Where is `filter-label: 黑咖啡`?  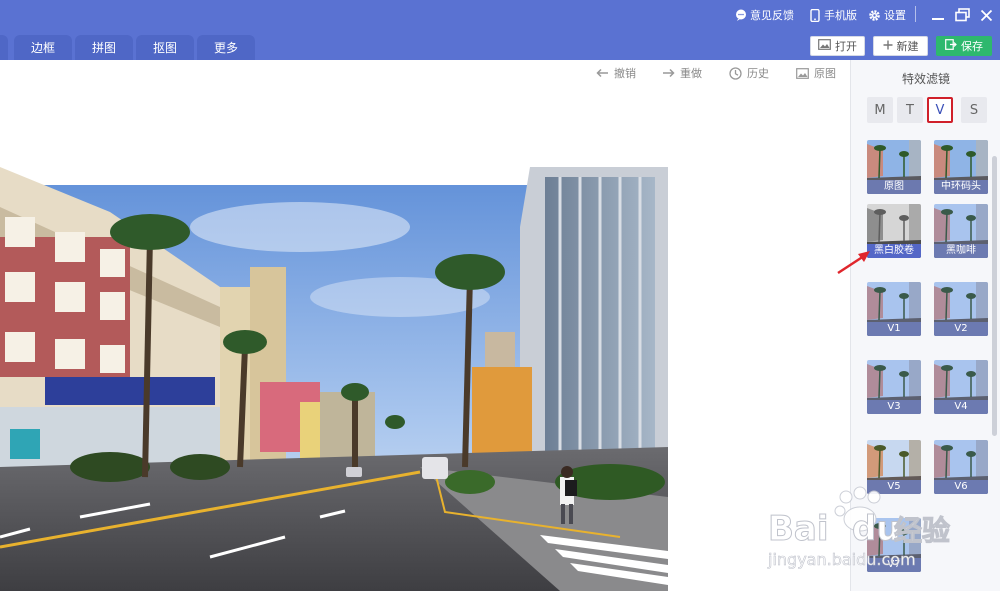 filter-label: 黑咖啡 is located at coordinates (961, 251).